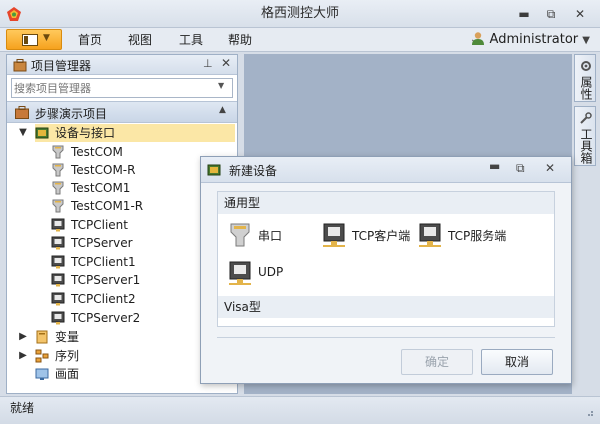 Image resolution: width=600 pixels, height=424 pixels. I want to click on sequence-icon, so click(42, 356).